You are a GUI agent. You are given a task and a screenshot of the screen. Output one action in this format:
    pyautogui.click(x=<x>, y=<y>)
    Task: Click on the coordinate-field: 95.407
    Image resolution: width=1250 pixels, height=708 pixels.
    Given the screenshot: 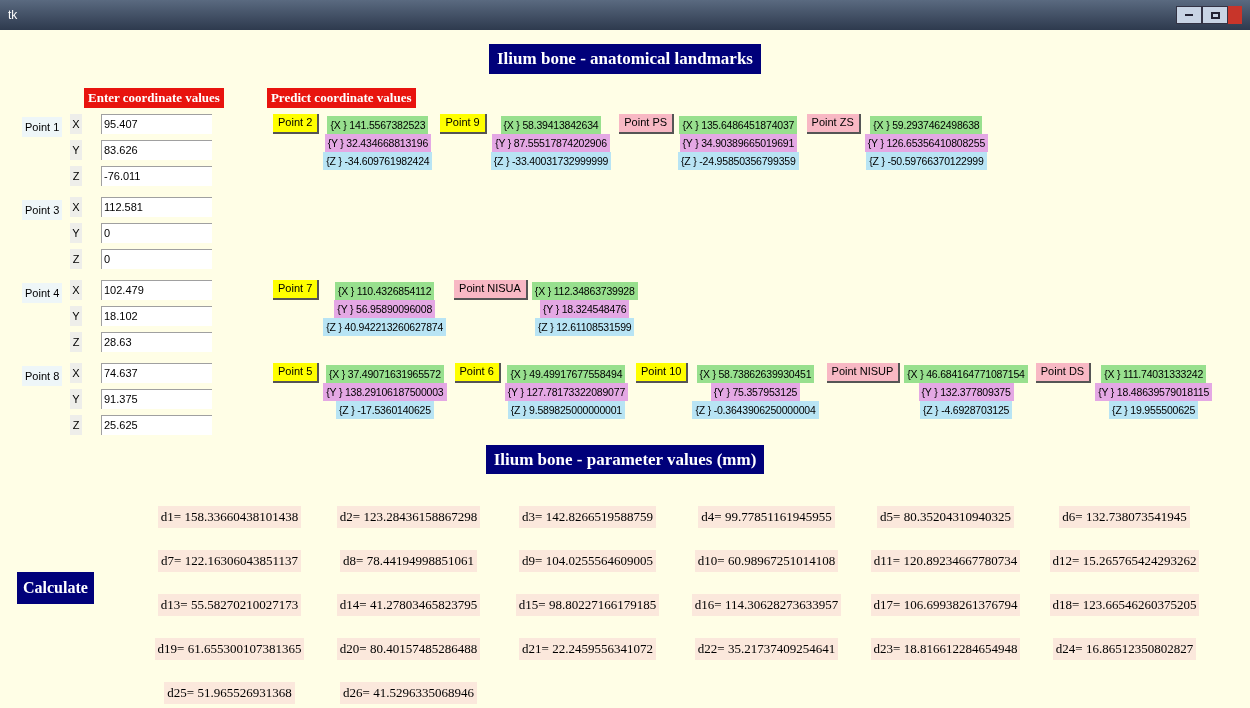 What is the action you would take?
    pyautogui.click(x=156, y=123)
    